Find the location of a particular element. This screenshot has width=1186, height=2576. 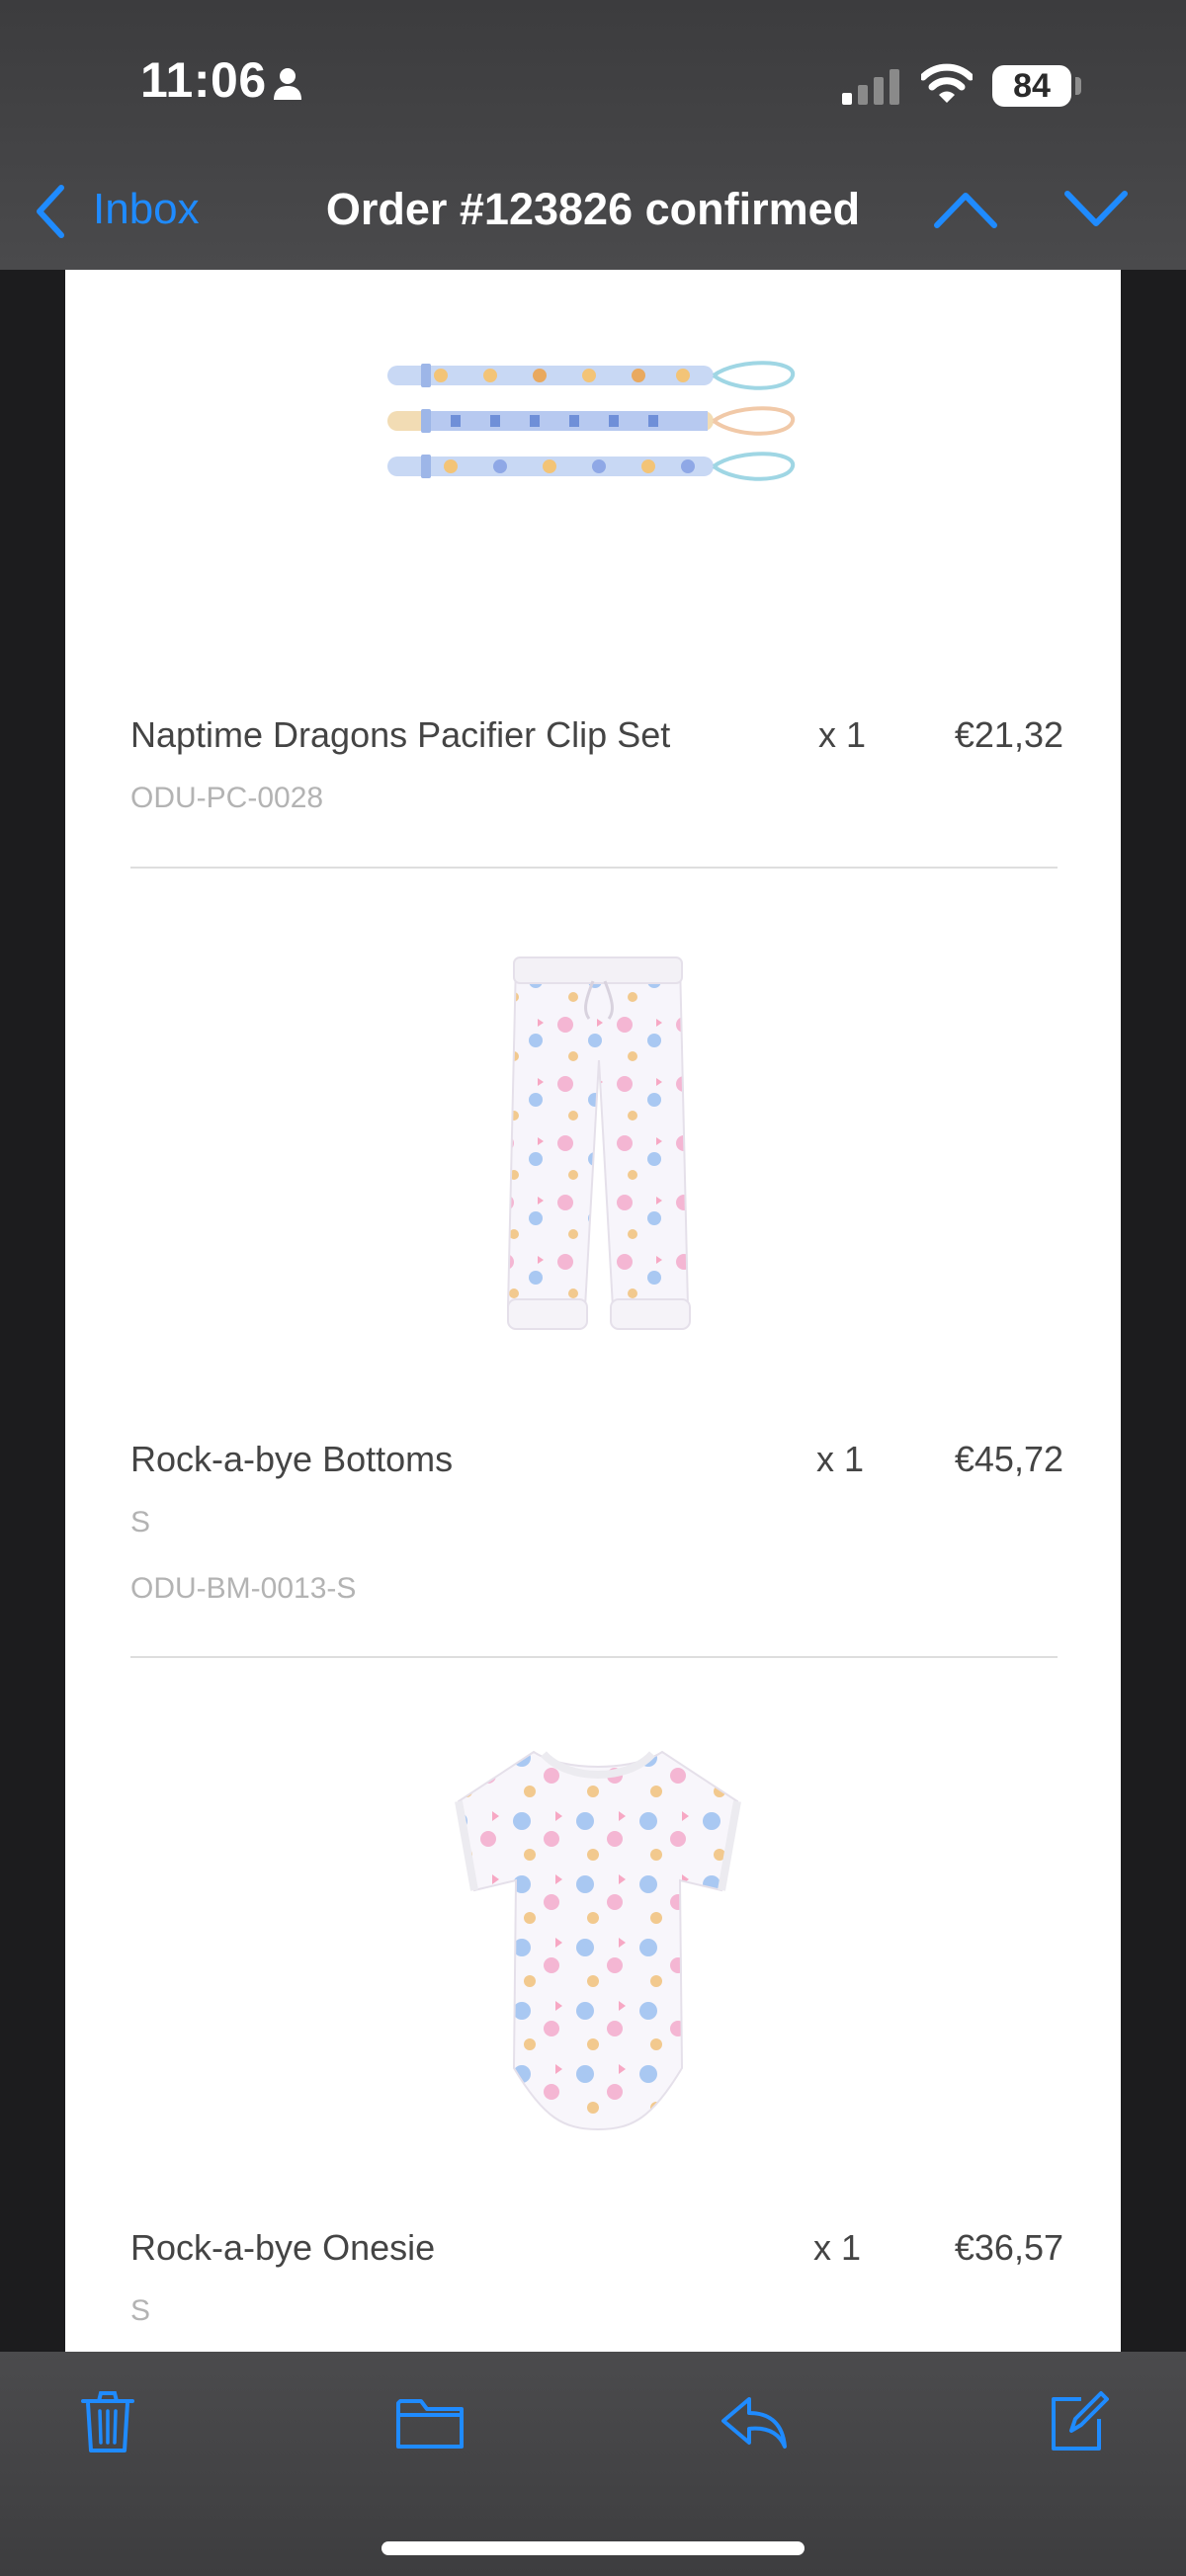

message-subject: Order #123826 confirmed is located at coordinates (593, 209).